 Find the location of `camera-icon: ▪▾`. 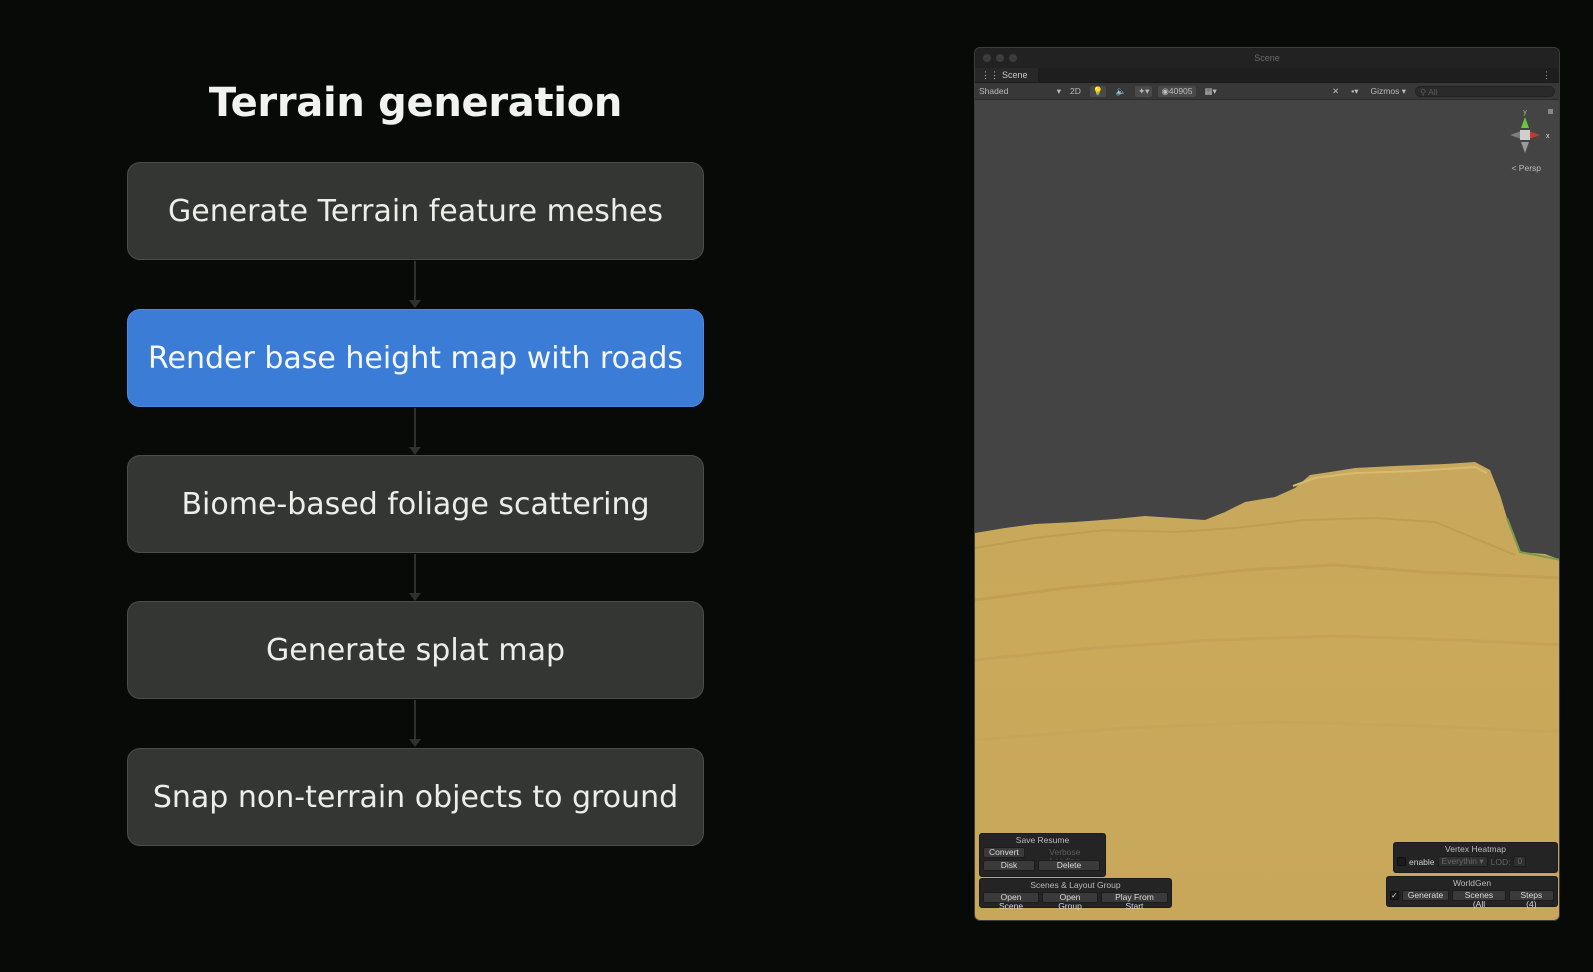

camera-icon: ▪▾ is located at coordinates (1354, 91).